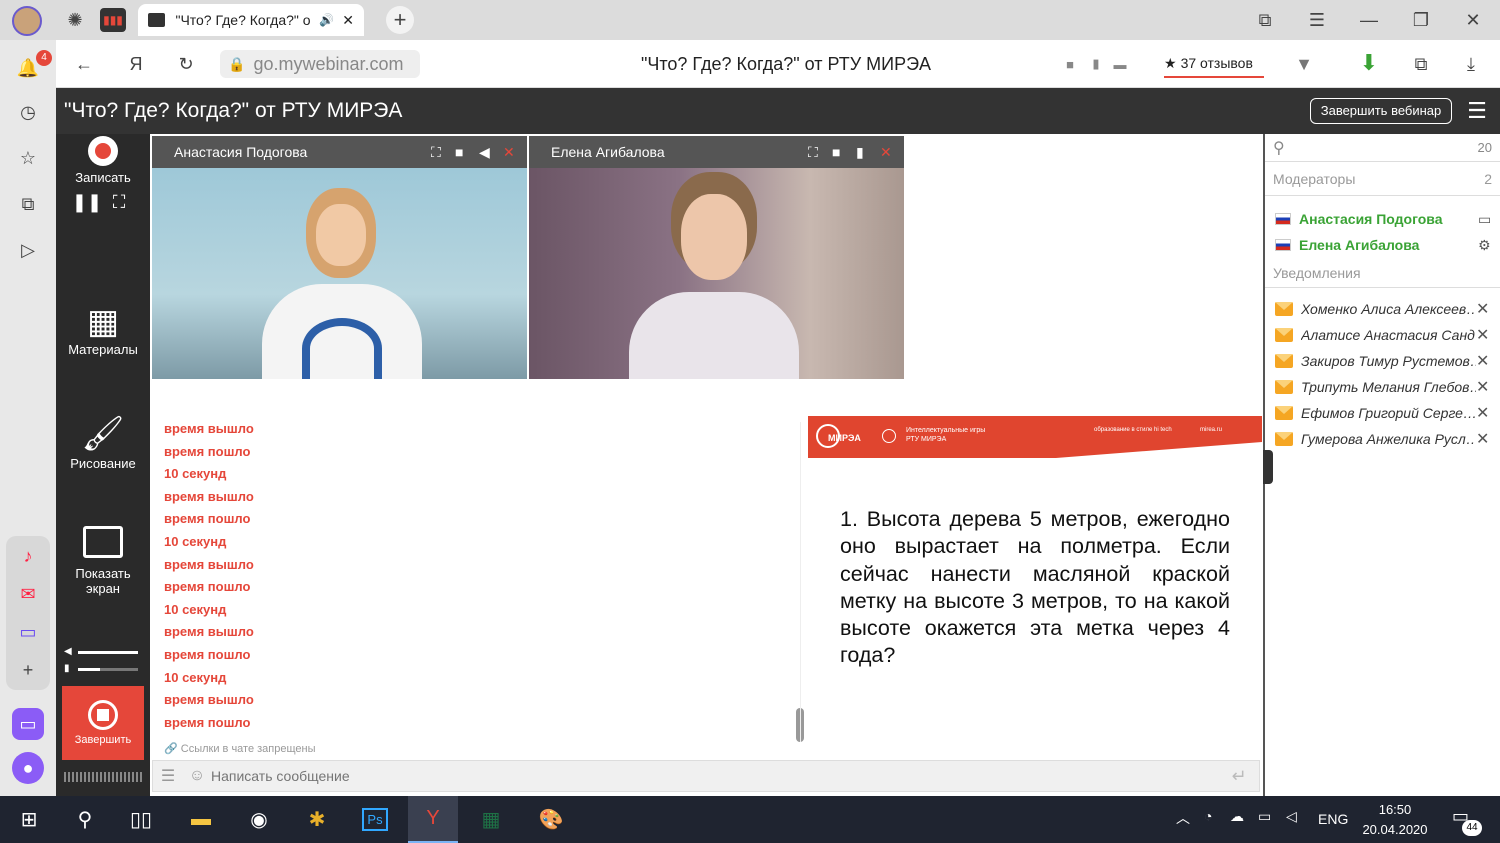  Describe the element at coordinates (136, 64) in the screenshot. I see `yandex-icon: Я` at that location.